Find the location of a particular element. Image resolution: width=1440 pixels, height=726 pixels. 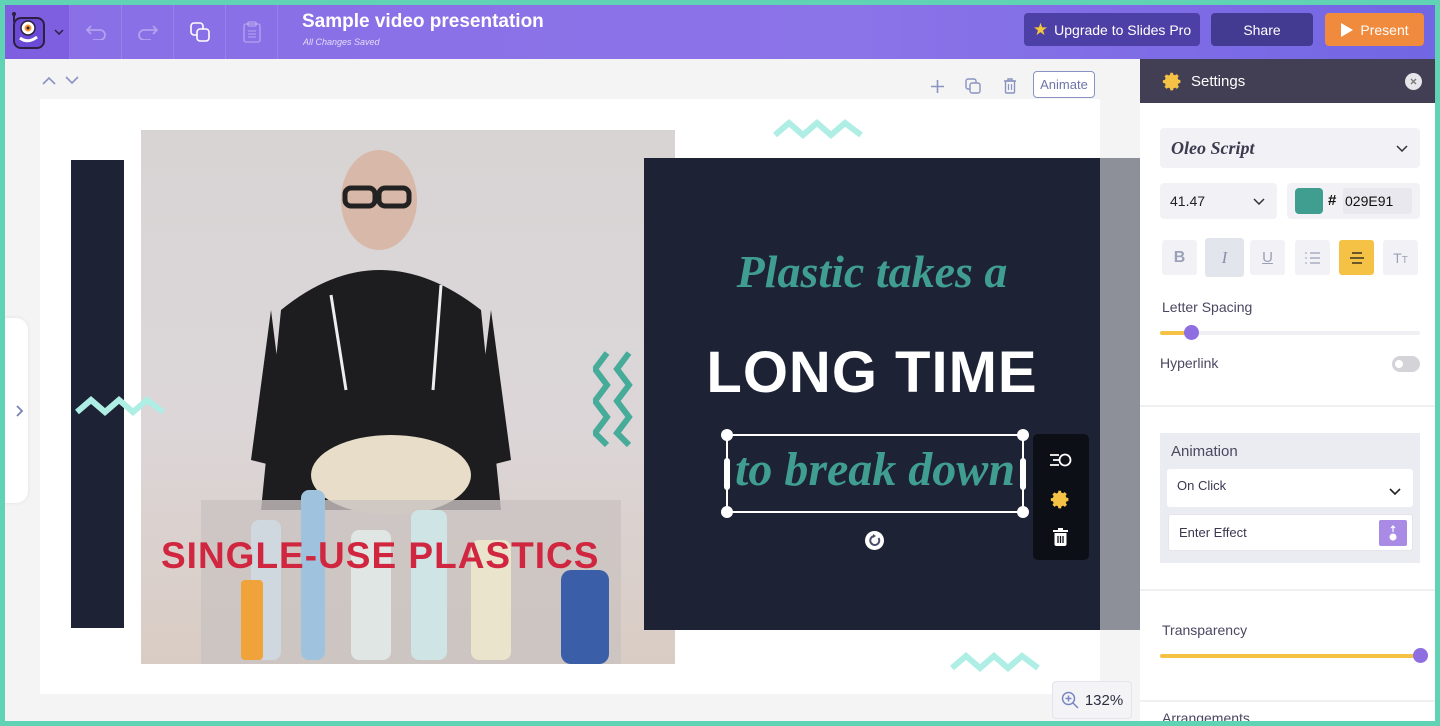

align-center-icon is located at coordinates (1356, 257).